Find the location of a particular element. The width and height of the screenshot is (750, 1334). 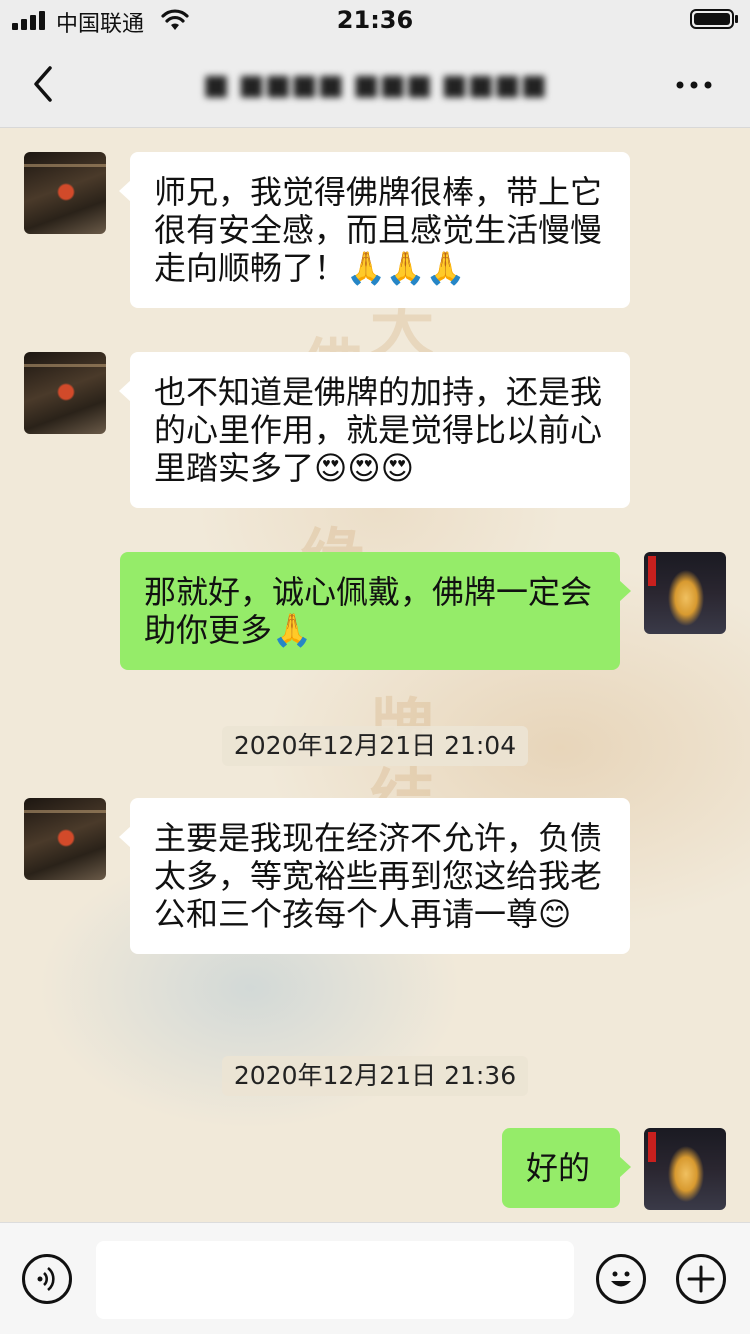

chat-header: ■ ■■■■ ■■■ ■■■■ is located at coordinates (375, 85).